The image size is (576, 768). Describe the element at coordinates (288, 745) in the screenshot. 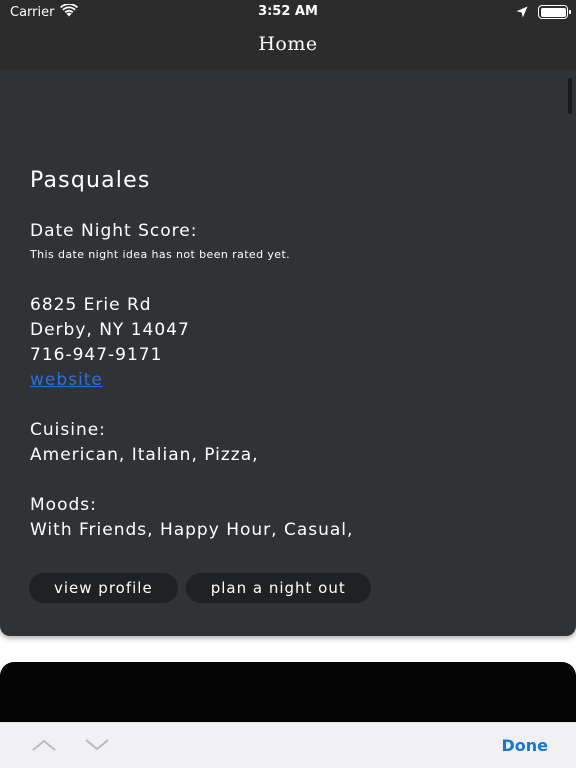

I see `keyboard-toolbar: Done` at that location.